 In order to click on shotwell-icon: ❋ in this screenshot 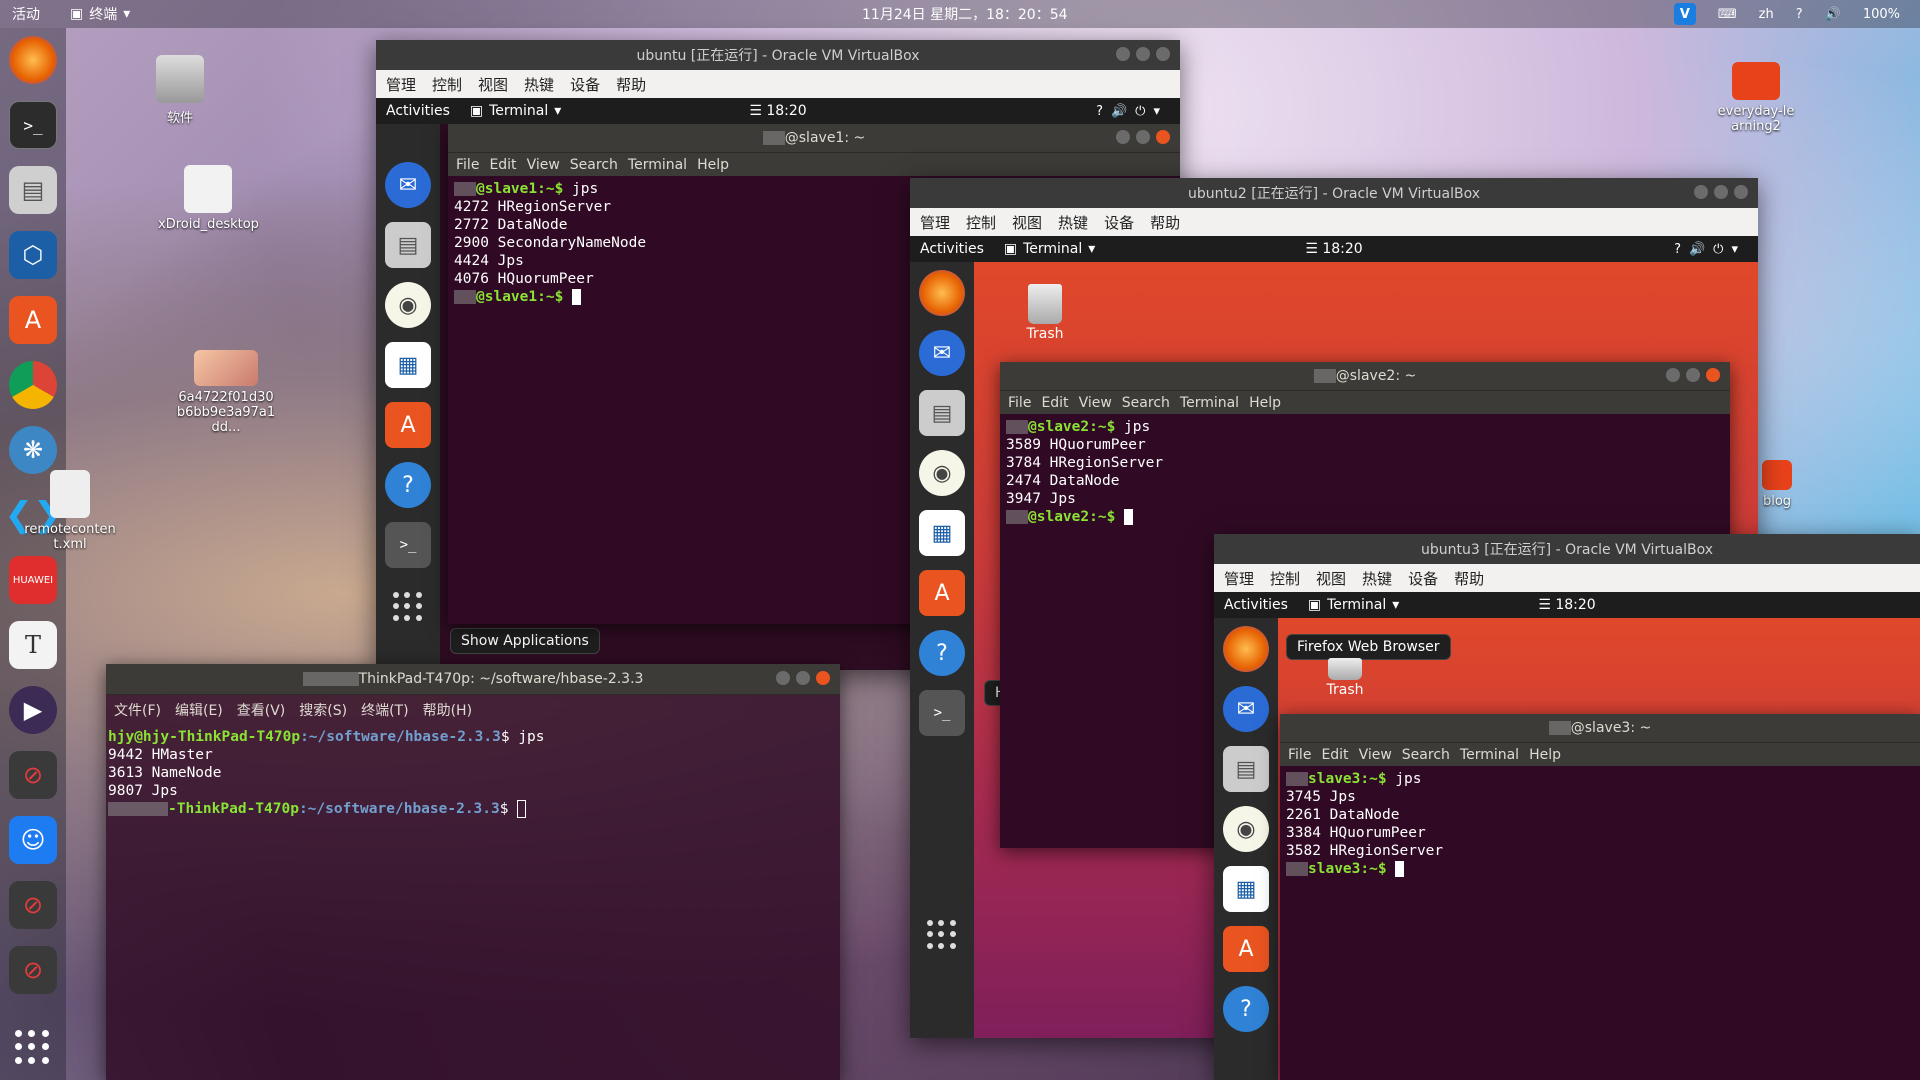, I will do `click(33, 450)`.